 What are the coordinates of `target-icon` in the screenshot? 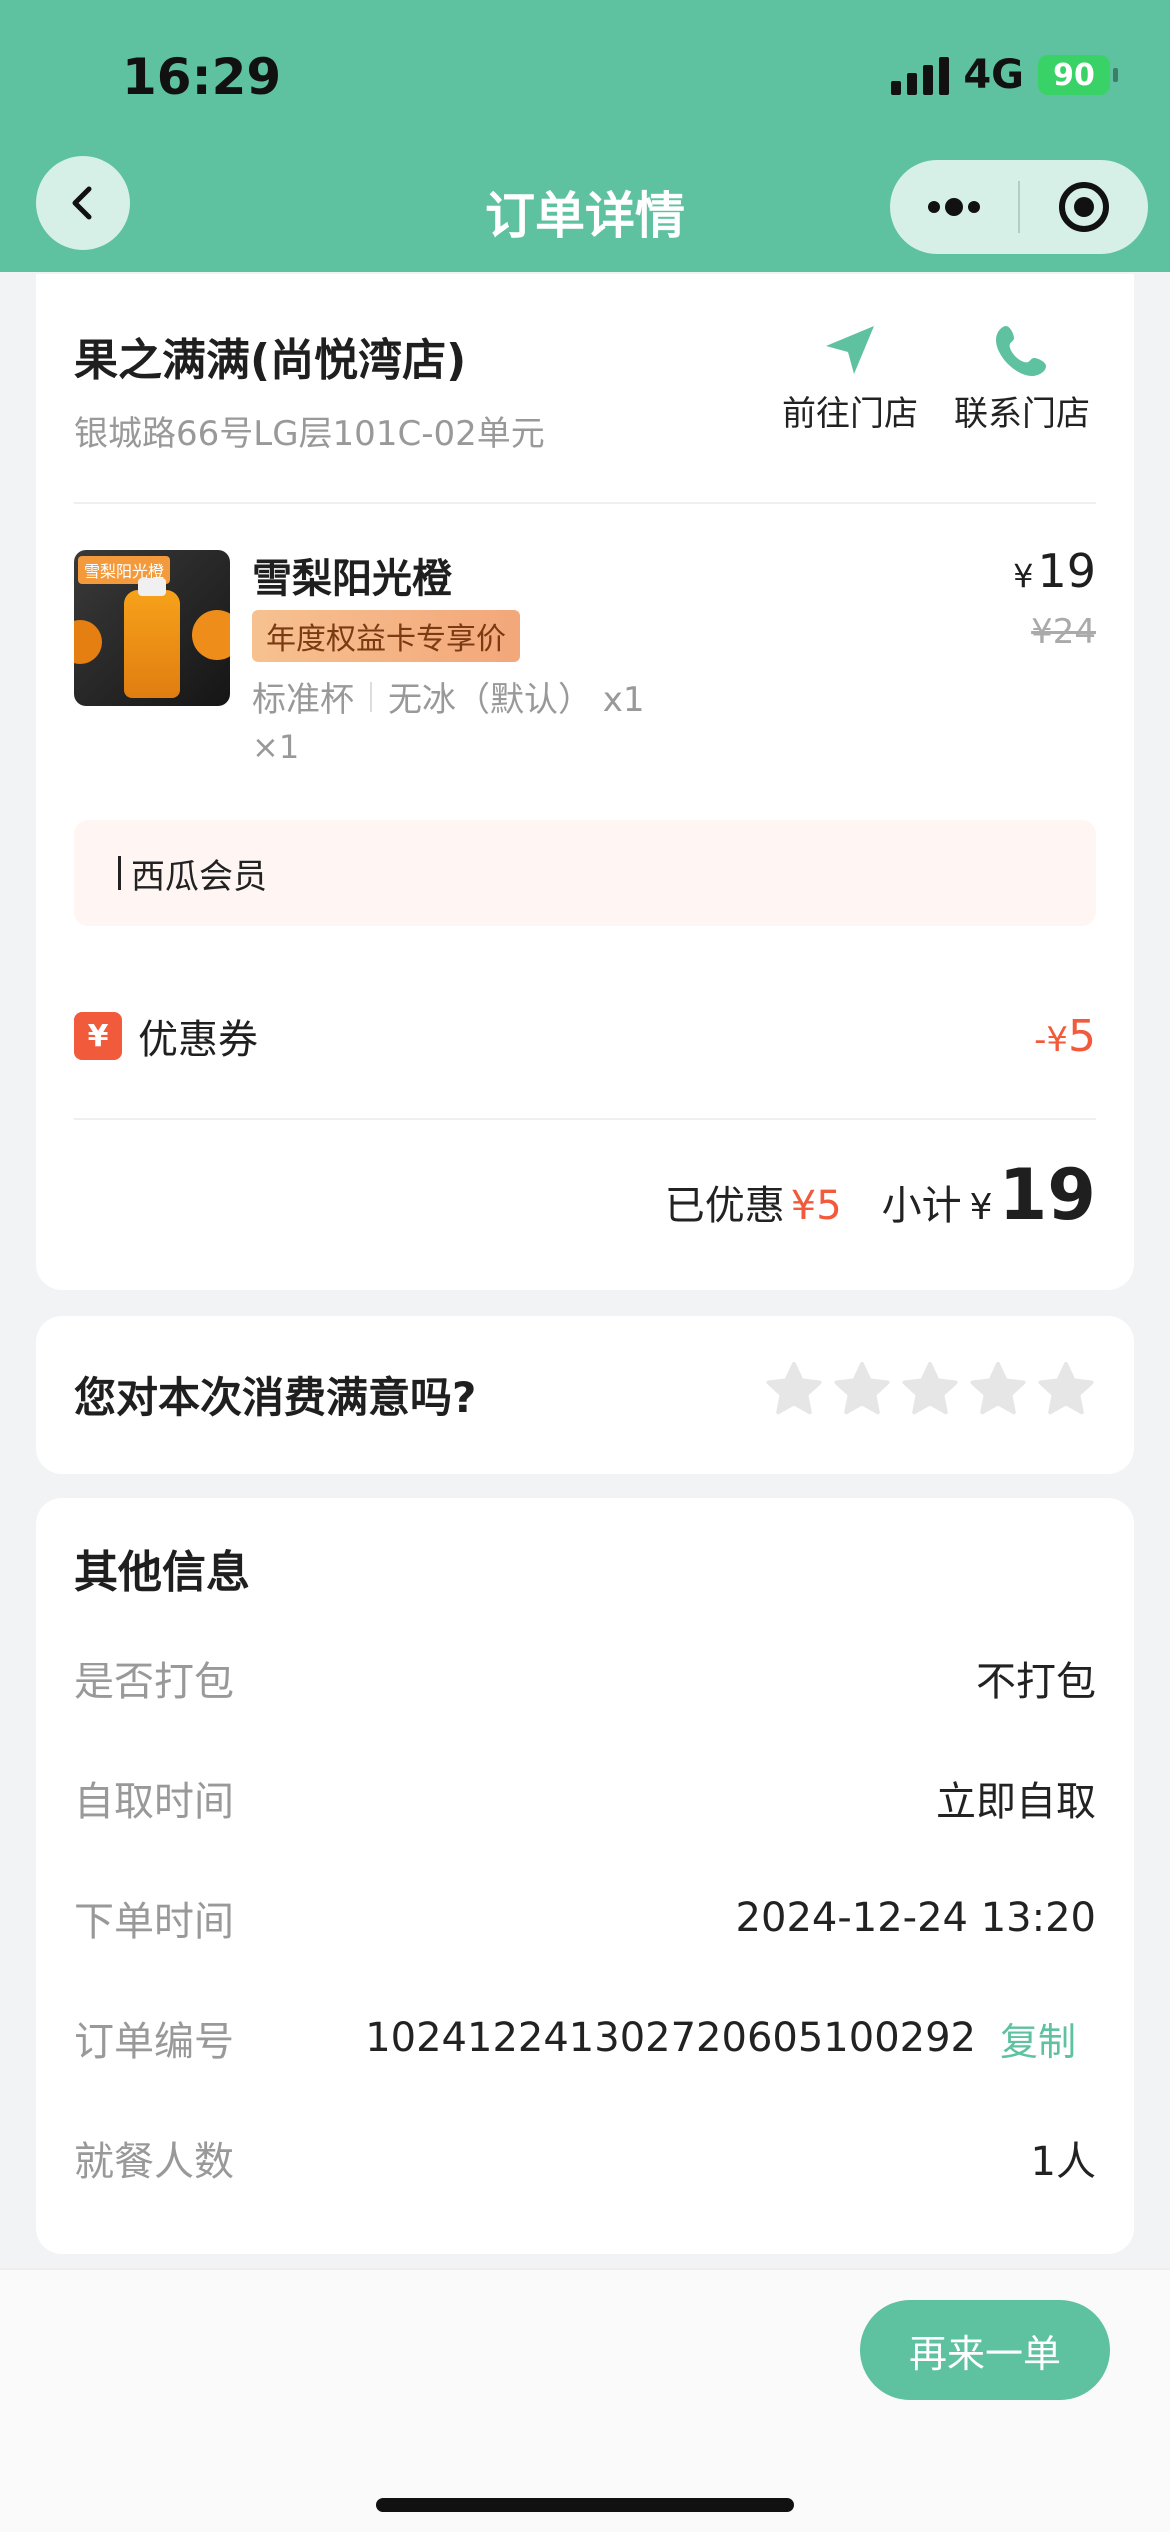 It's located at (1084, 207).